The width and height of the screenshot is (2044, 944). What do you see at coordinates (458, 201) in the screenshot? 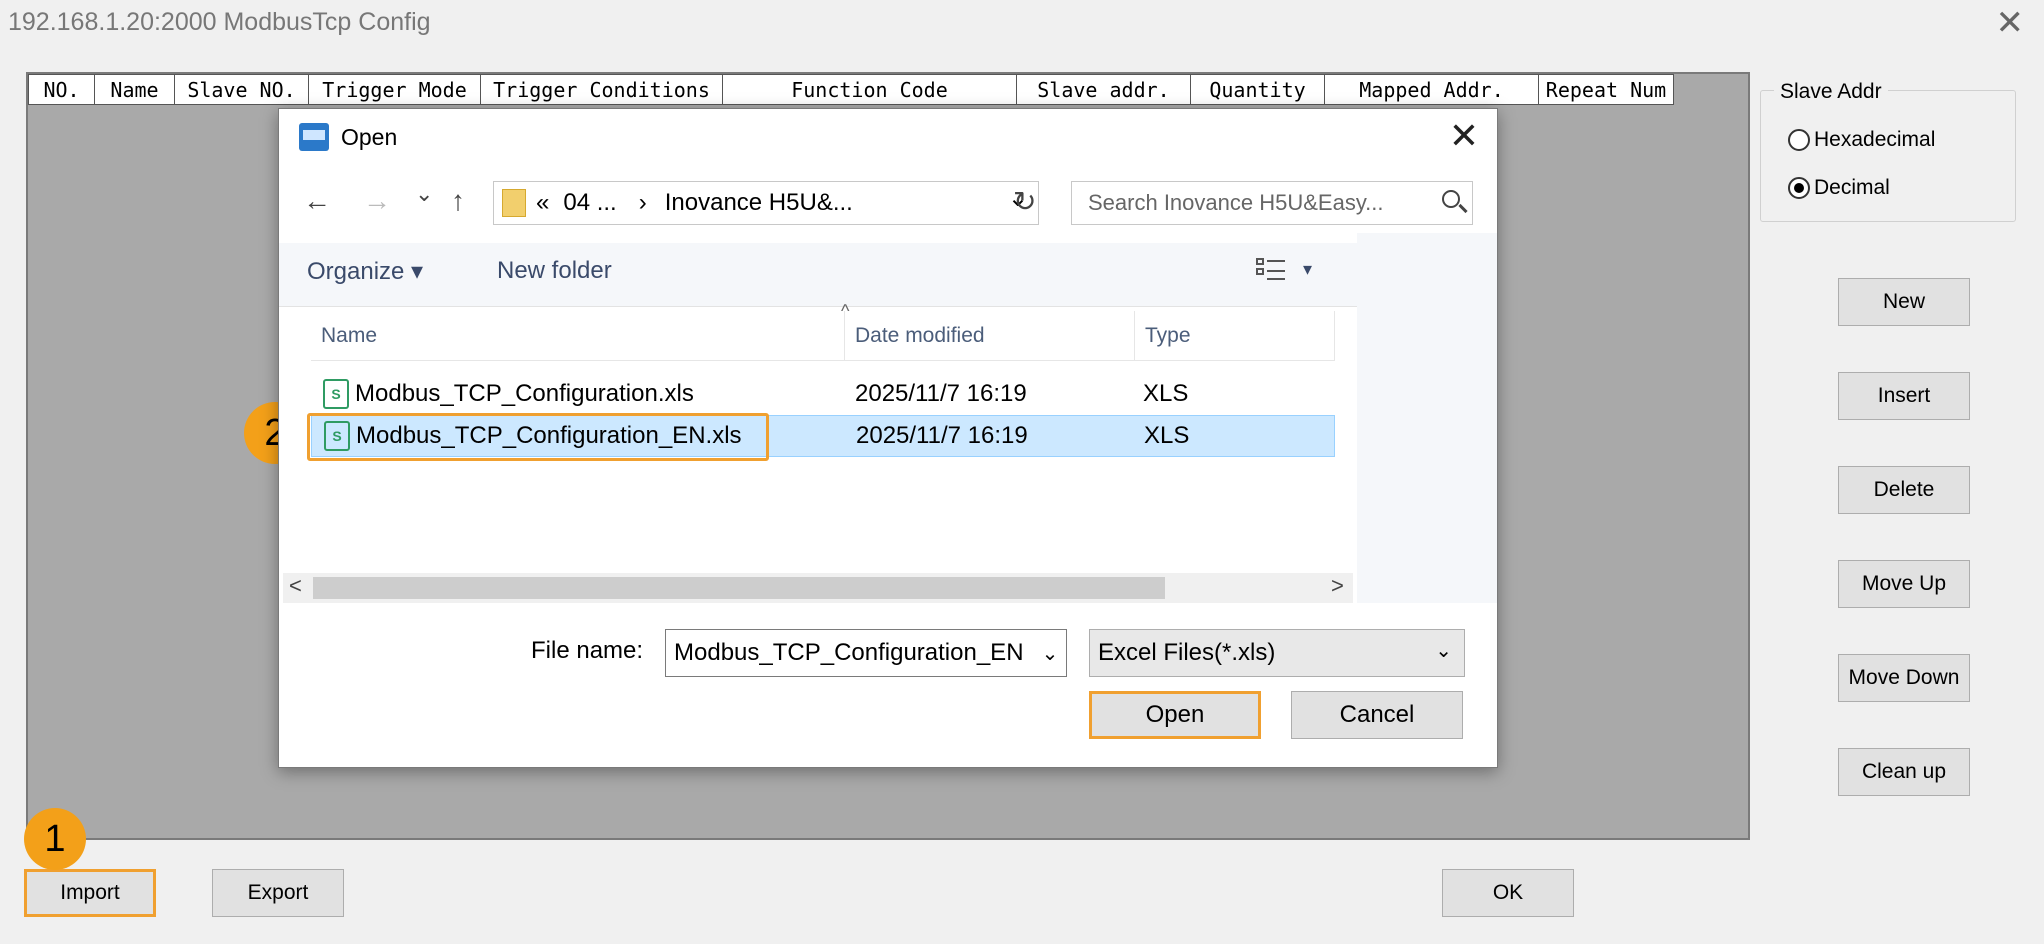
I see `up-arrow-icon: ↑` at bounding box center [458, 201].